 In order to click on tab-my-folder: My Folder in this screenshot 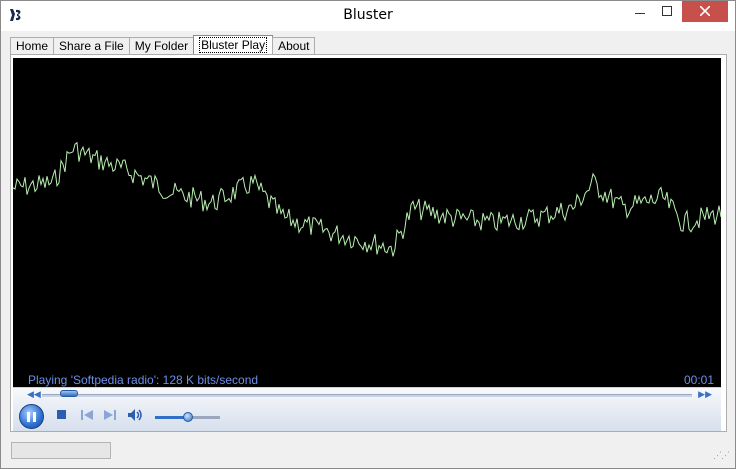, I will do `click(161, 46)`.